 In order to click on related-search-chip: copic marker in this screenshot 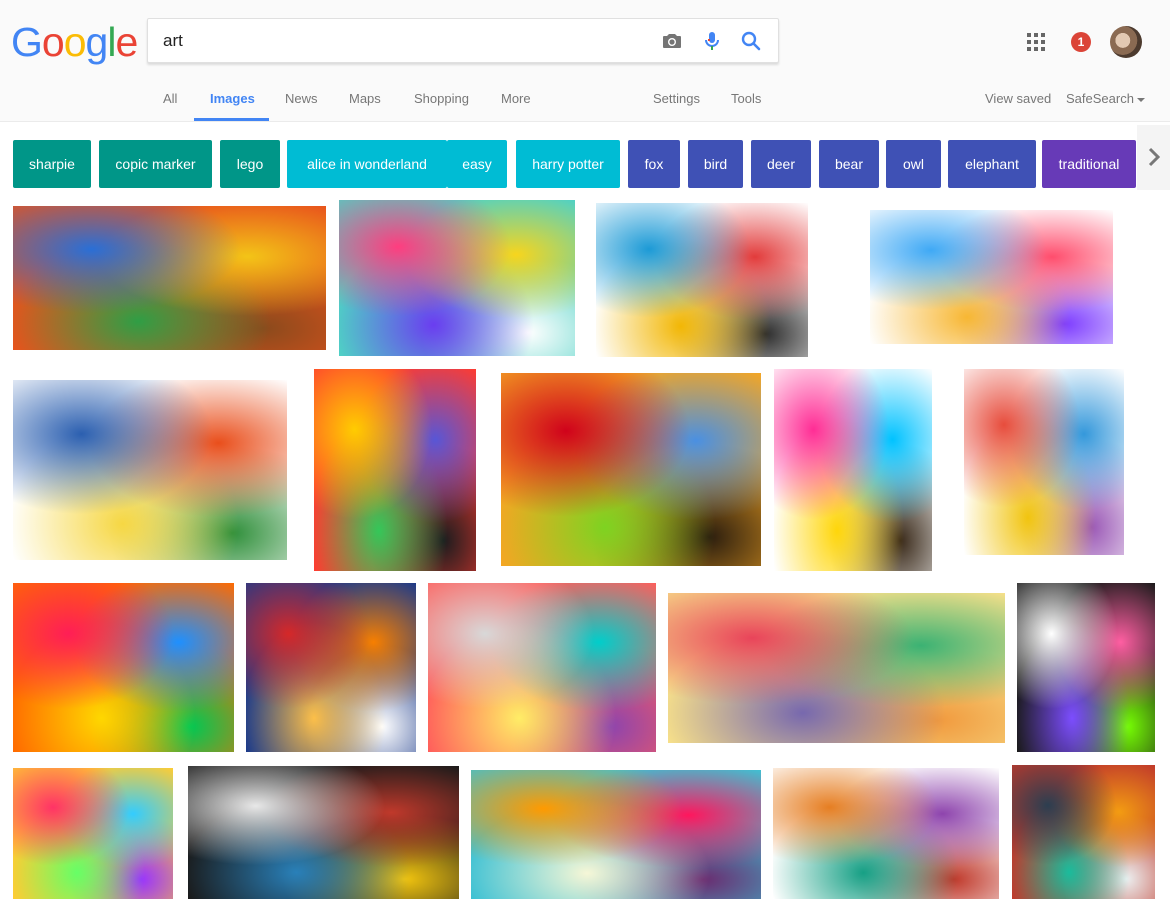, I will do `click(155, 164)`.